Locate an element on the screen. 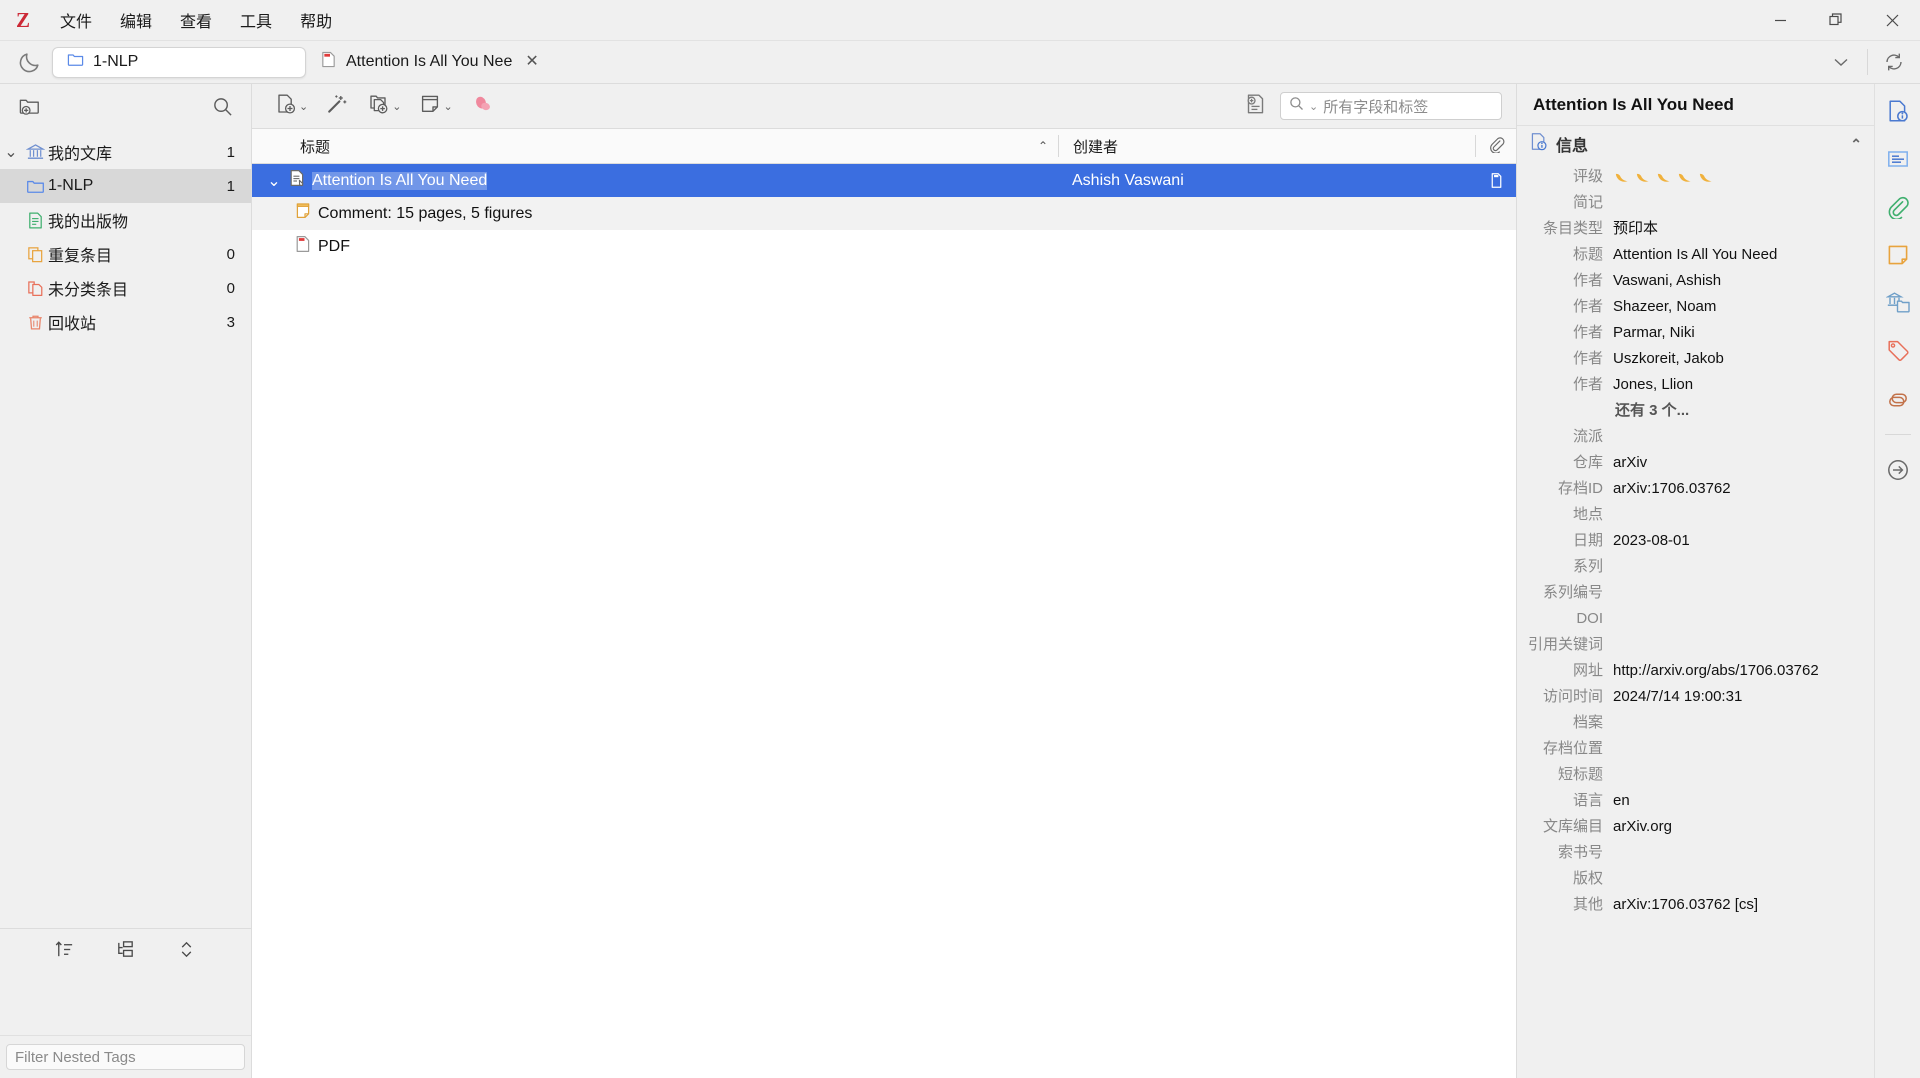 This screenshot has height=1078, width=1920. column-creator: 创建者 is located at coordinates (1267, 146).